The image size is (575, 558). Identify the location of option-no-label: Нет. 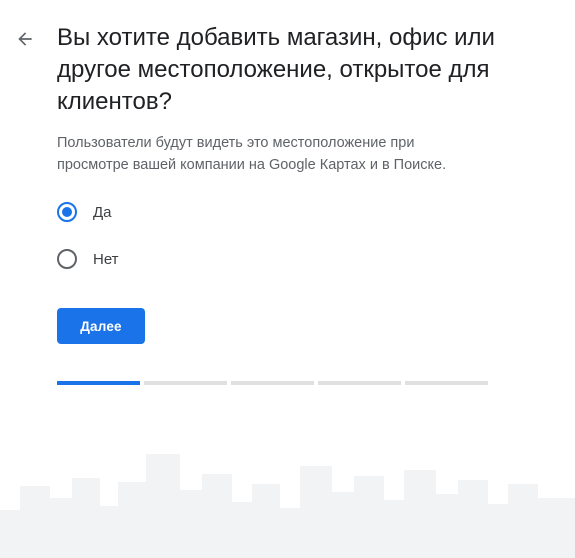
(106, 259).